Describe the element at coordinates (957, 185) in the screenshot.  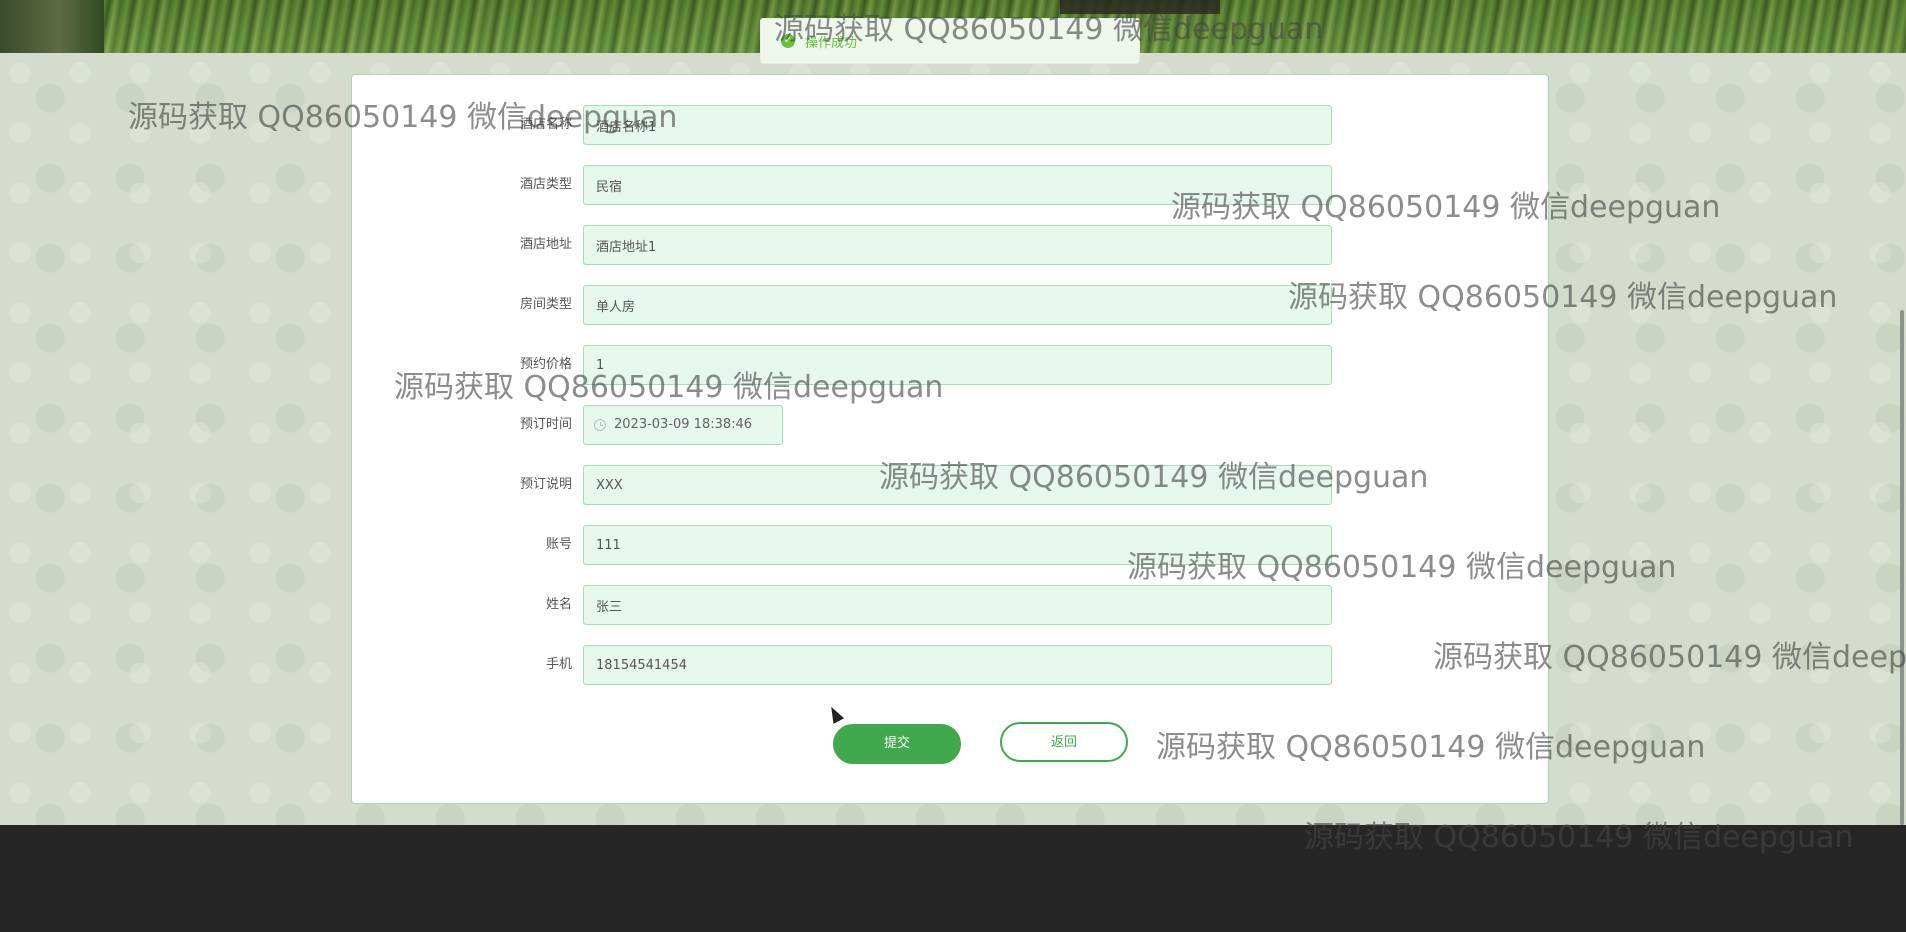
I see `hotel-type-input` at that location.